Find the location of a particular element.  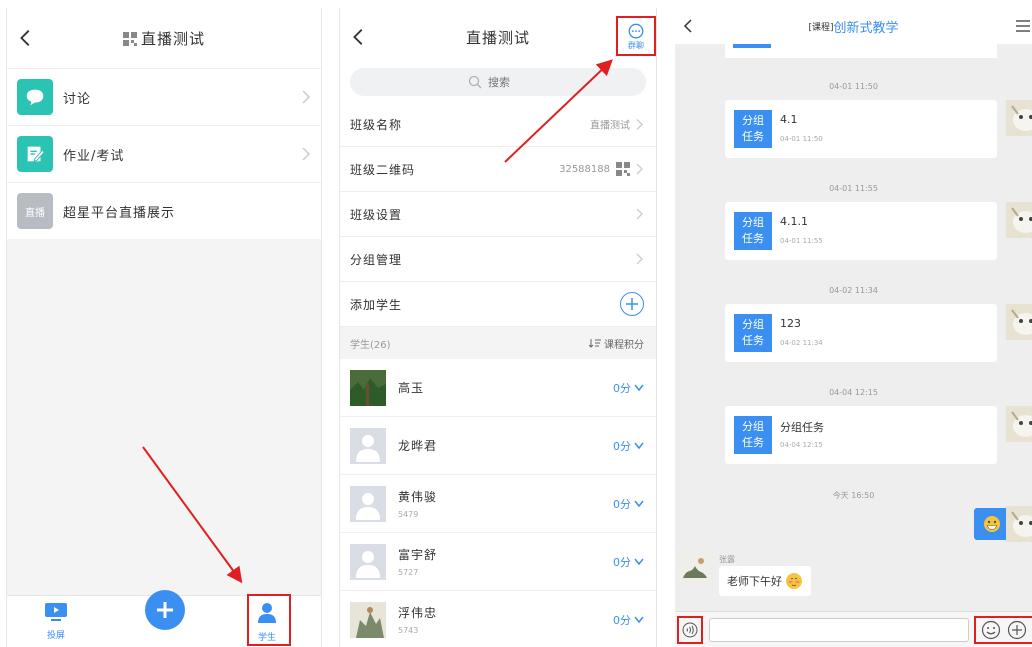

student-row: 黄伟骏 5479 0分 is located at coordinates (498, 504).